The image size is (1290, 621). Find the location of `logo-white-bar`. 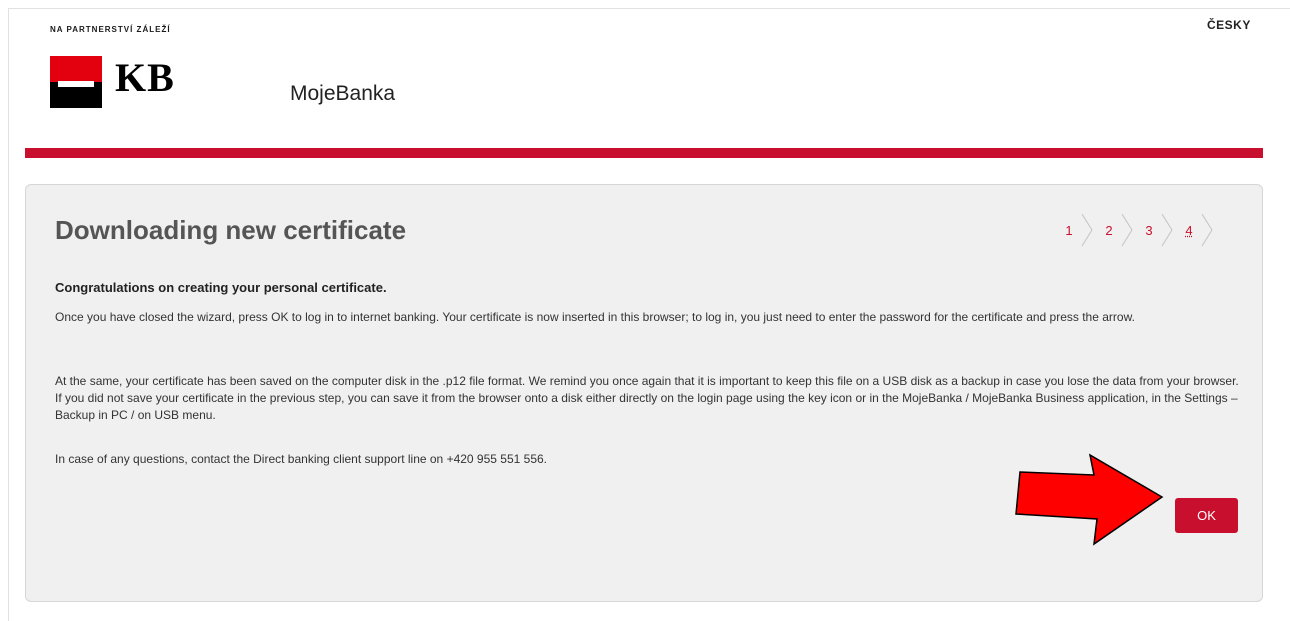

logo-white-bar is located at coordinates (76, 84).